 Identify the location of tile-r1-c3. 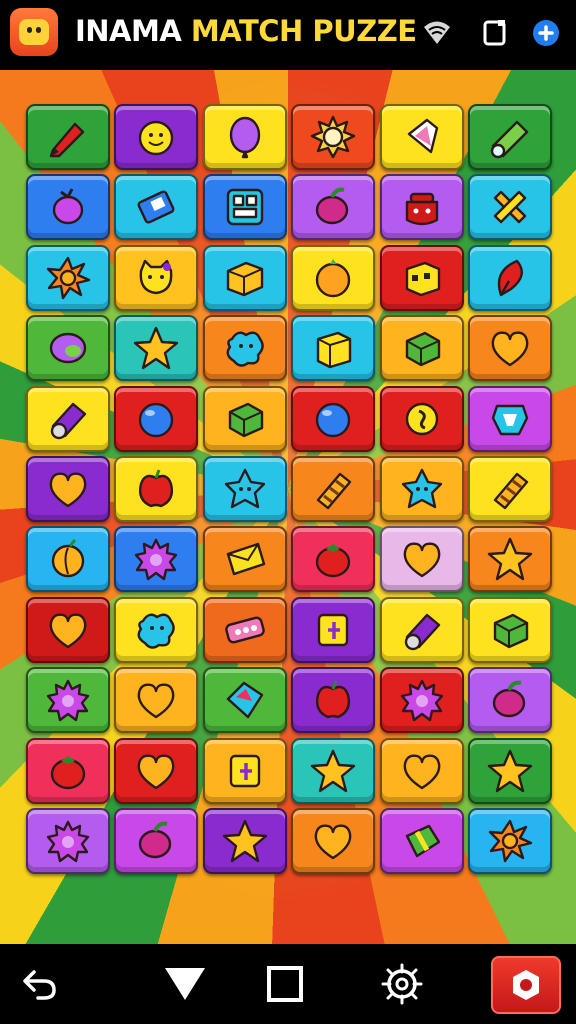
(244, 137).